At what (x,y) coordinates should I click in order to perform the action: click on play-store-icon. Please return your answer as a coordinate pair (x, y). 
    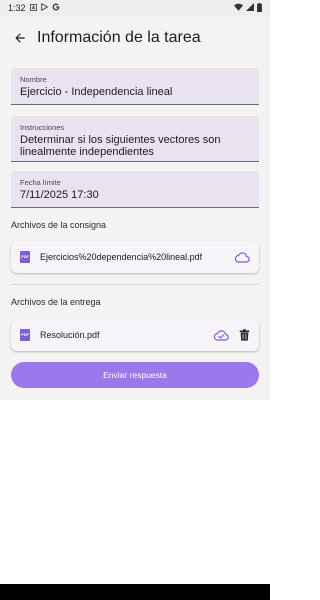
    Looking at the image, I should click on (44, 7).